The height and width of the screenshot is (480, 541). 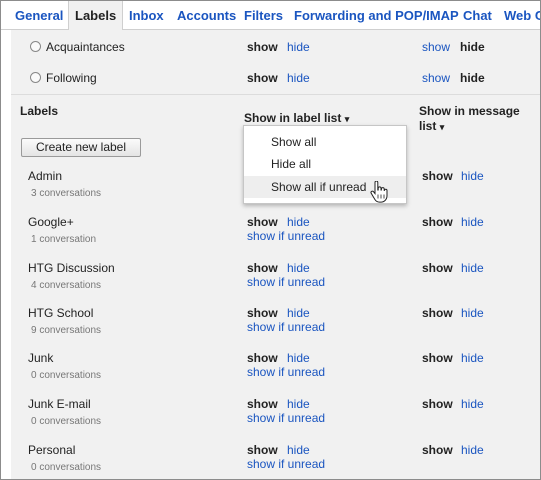 What do you see at coordinates (262, 313) in the screenshot?
I see `show-label-htg-school: show` at bounding box center [262, 313].